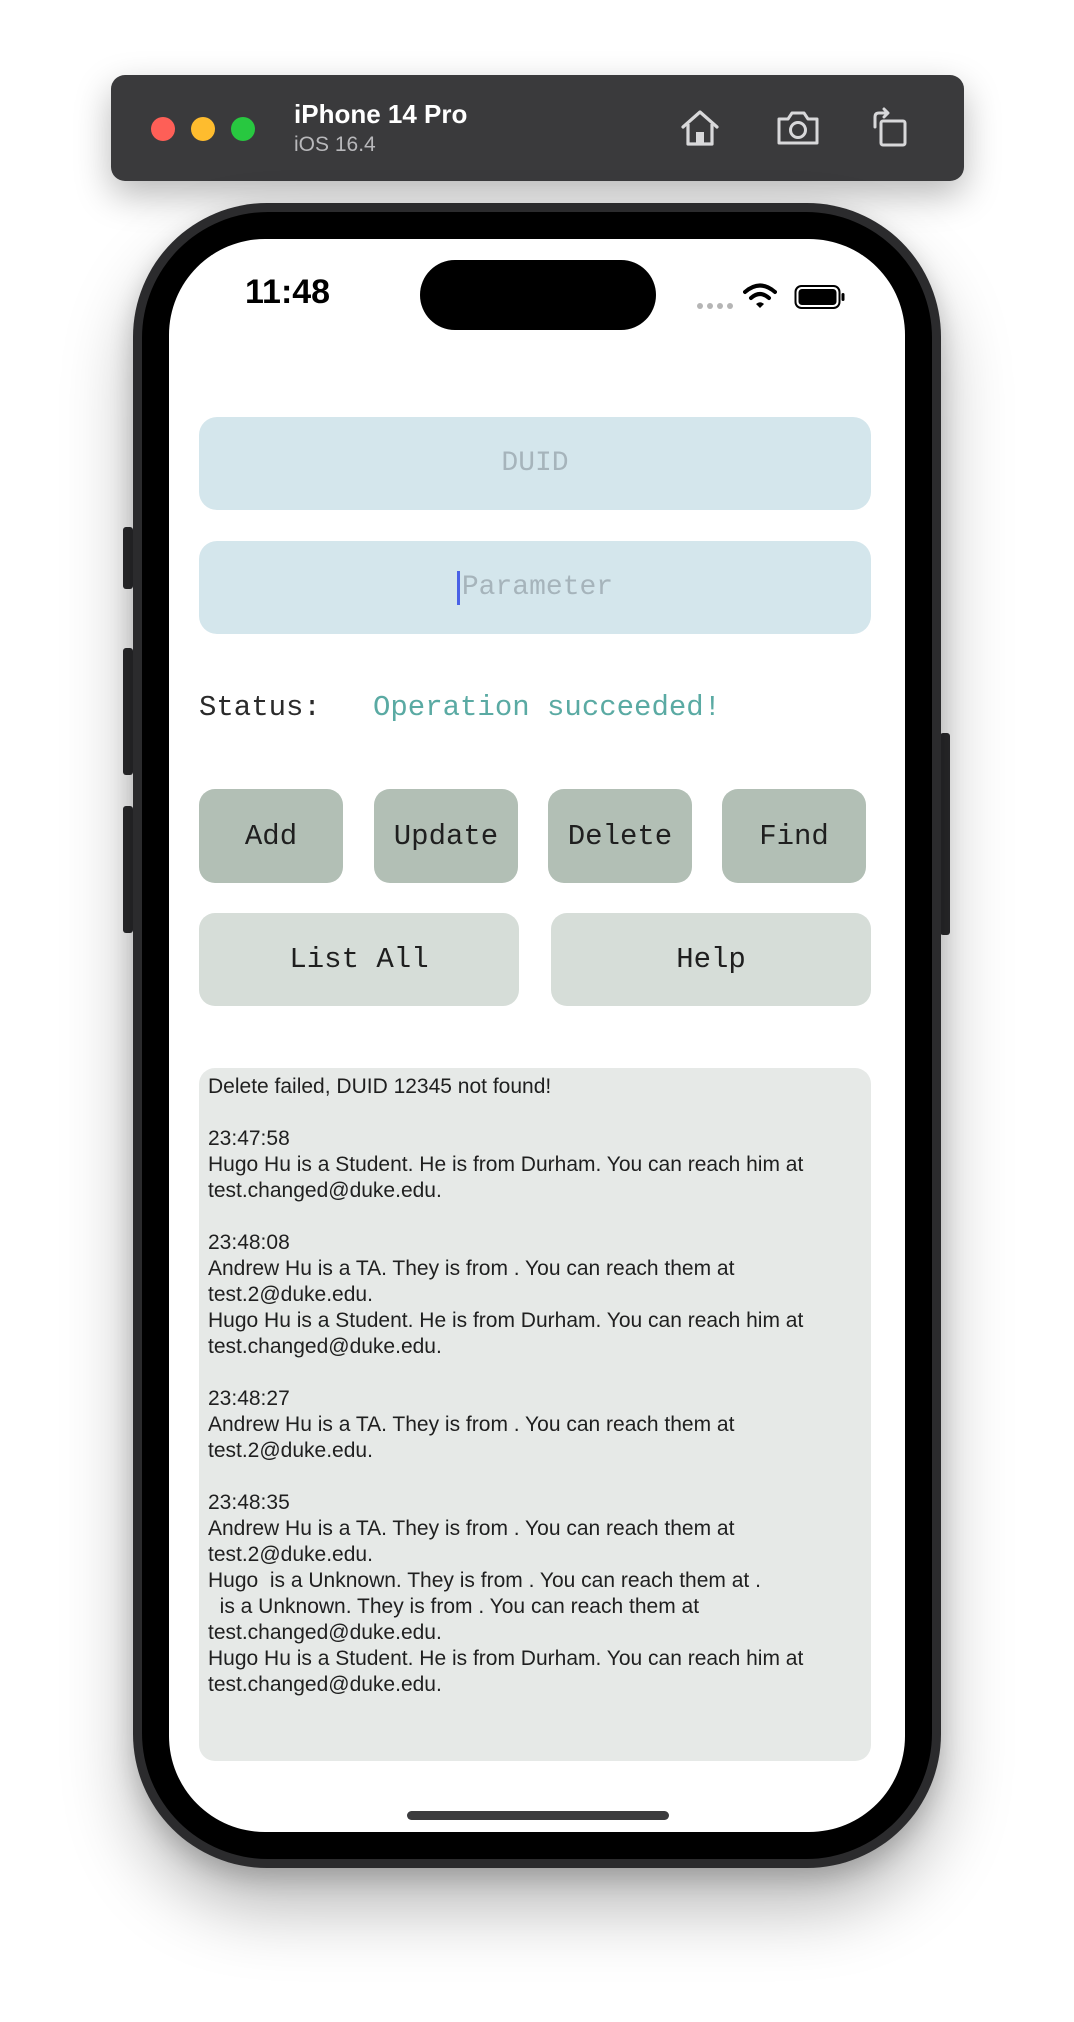 Image resolution: width=1074 pixels, height=2022 pixels. What do you see at coordinates (538, 295) in the screenshot?
I see `dynamic-island` at bounding box center [538, 295].